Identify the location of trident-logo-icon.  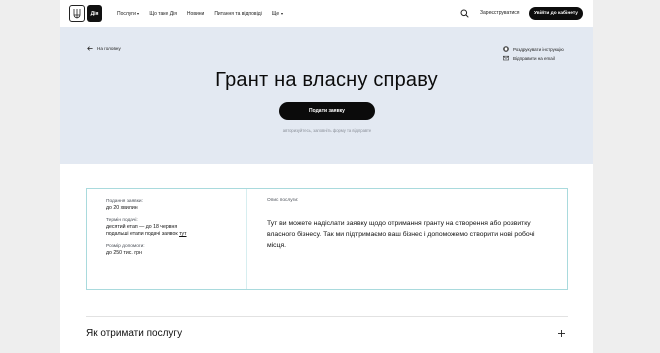
(77, 13).